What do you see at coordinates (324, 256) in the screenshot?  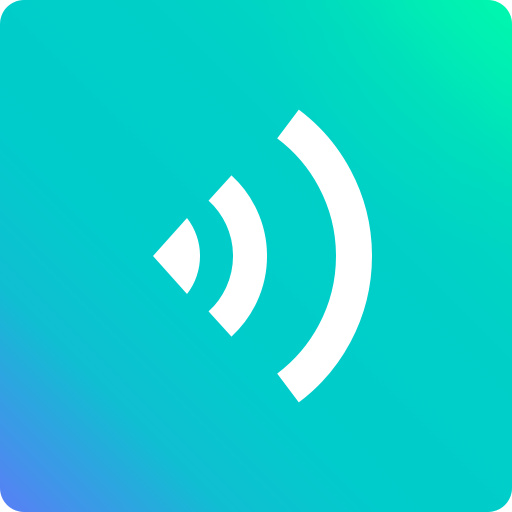 I see `signal-arc-outer` at bounding box center [324, 256].